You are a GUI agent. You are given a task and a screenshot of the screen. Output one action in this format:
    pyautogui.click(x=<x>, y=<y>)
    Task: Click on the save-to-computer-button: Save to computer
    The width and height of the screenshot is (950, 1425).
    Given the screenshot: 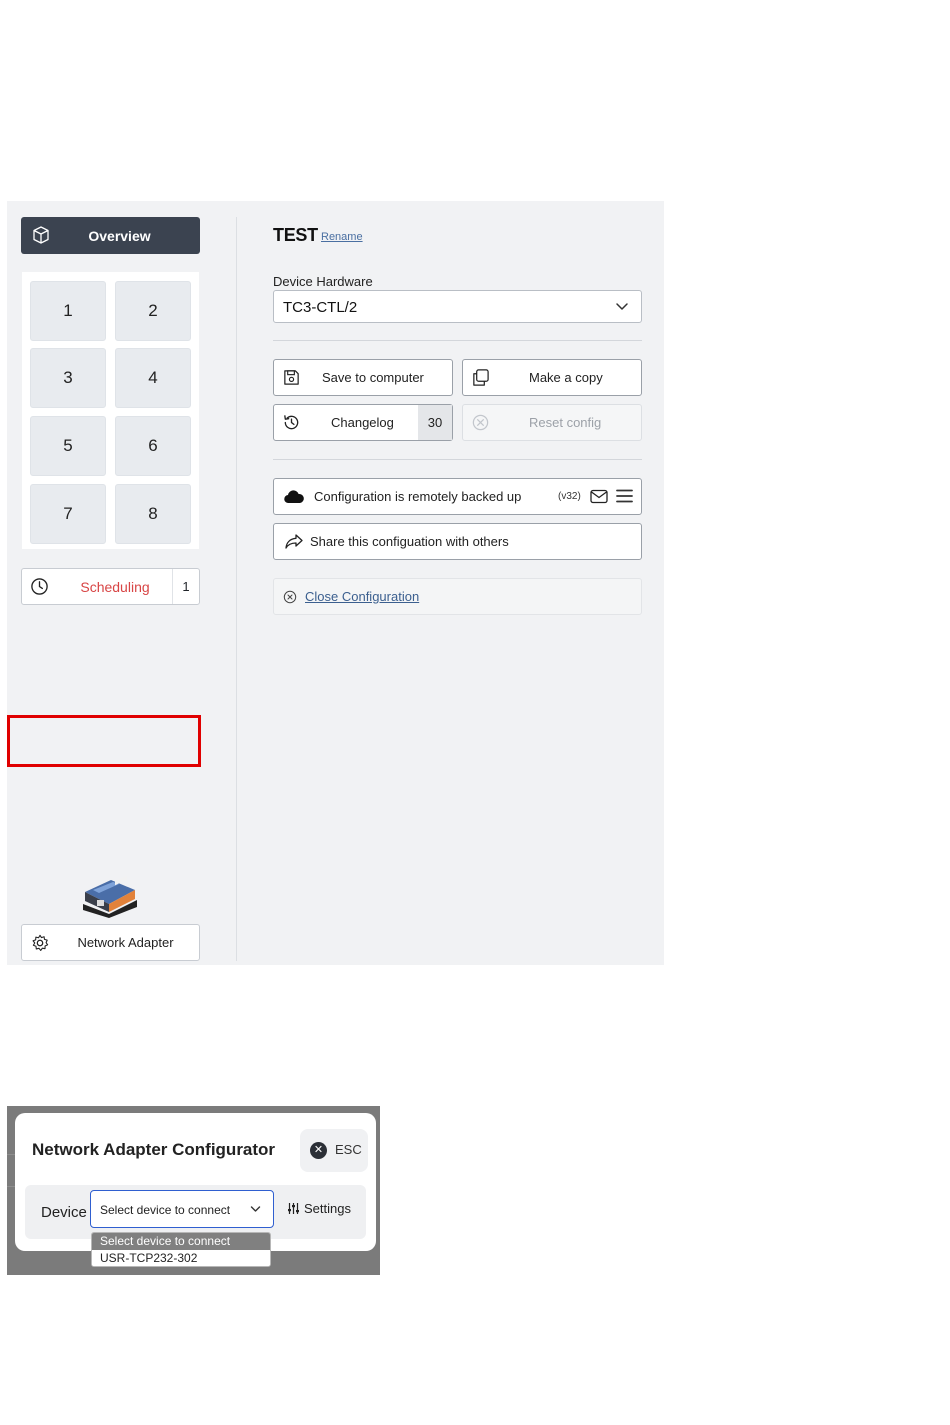 What is the action you would take?
    pyautogui.click(x=363, y=377)
    